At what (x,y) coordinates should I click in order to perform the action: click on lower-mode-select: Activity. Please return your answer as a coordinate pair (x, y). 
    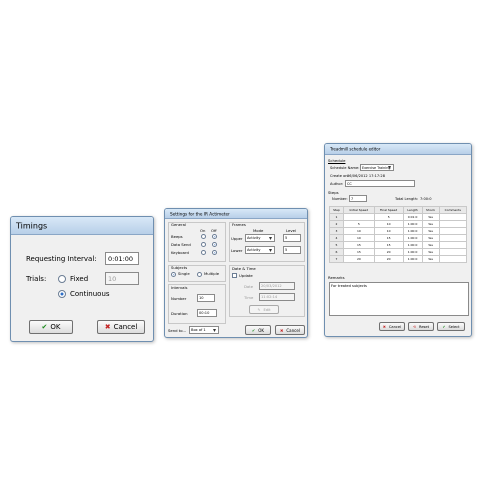
    Looking at the image, I should click on (260, 250).